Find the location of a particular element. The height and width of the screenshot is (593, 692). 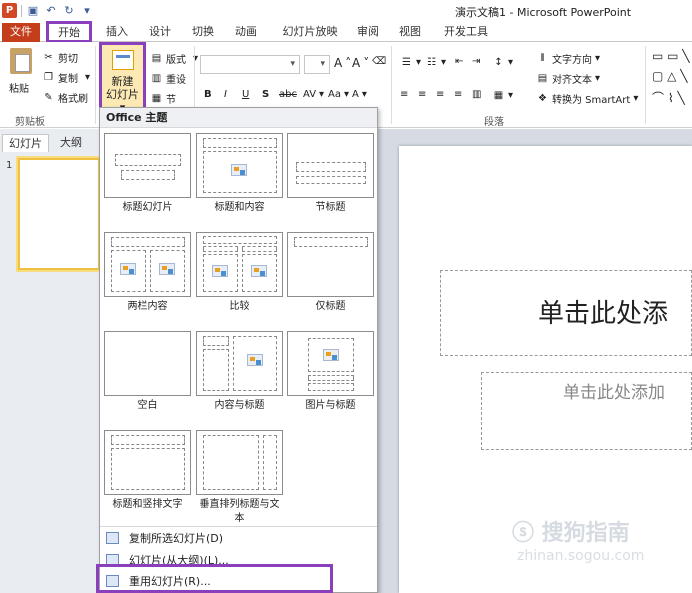

align-text-button: ▤ 对齐文本 ▾ is located at coordinates (568, 78).